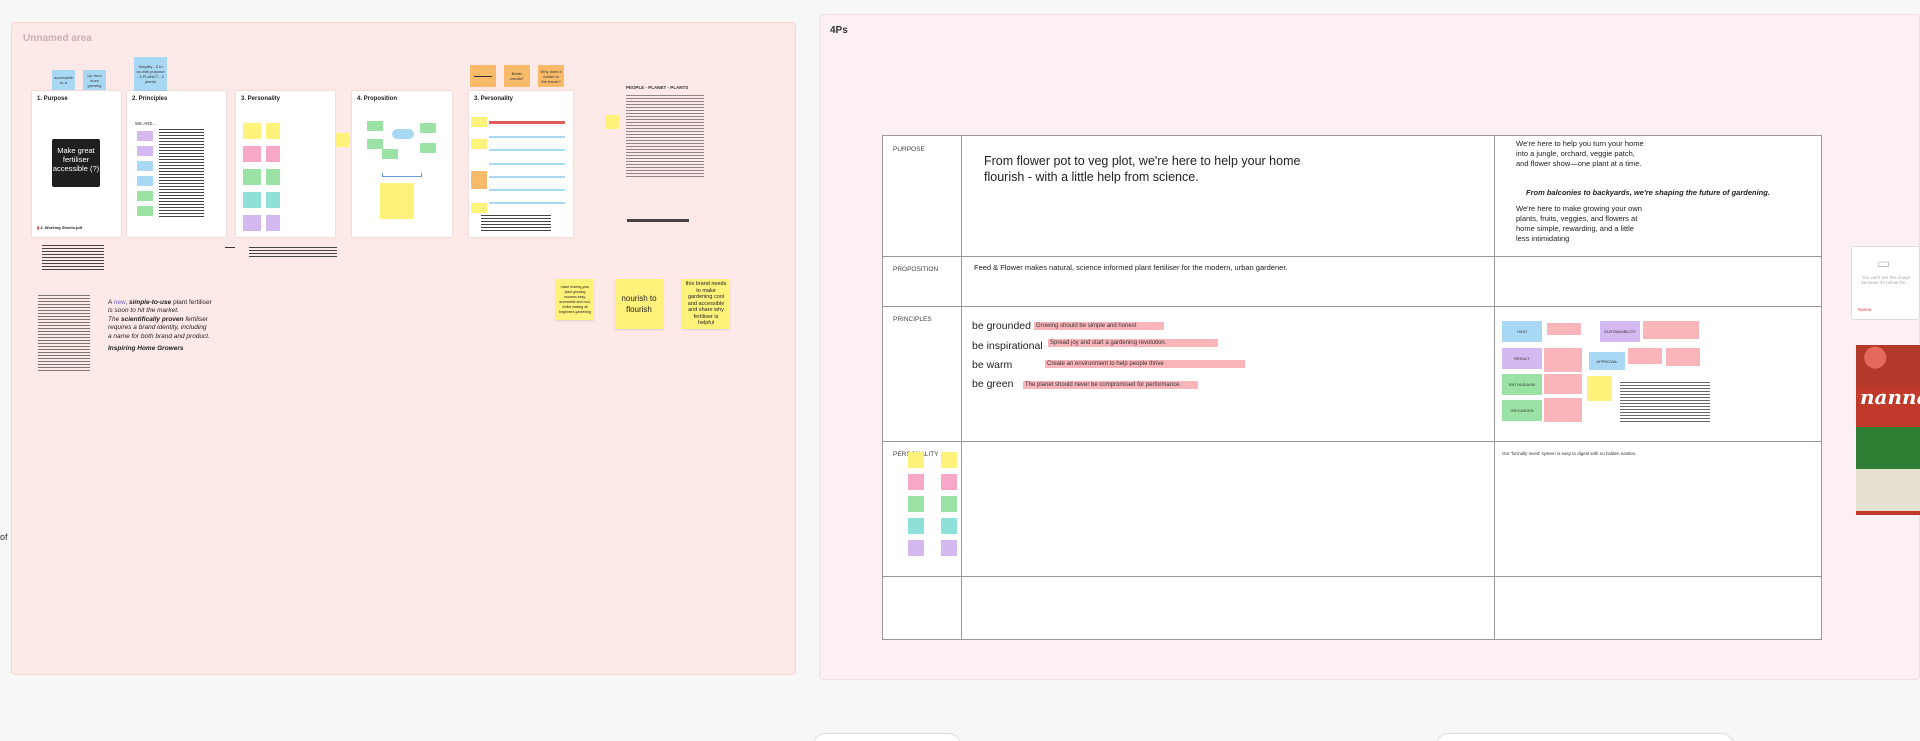 The image size is (1920, 741). I want to click on working-sheet-personality: 3. Personality, so click(285, 164).